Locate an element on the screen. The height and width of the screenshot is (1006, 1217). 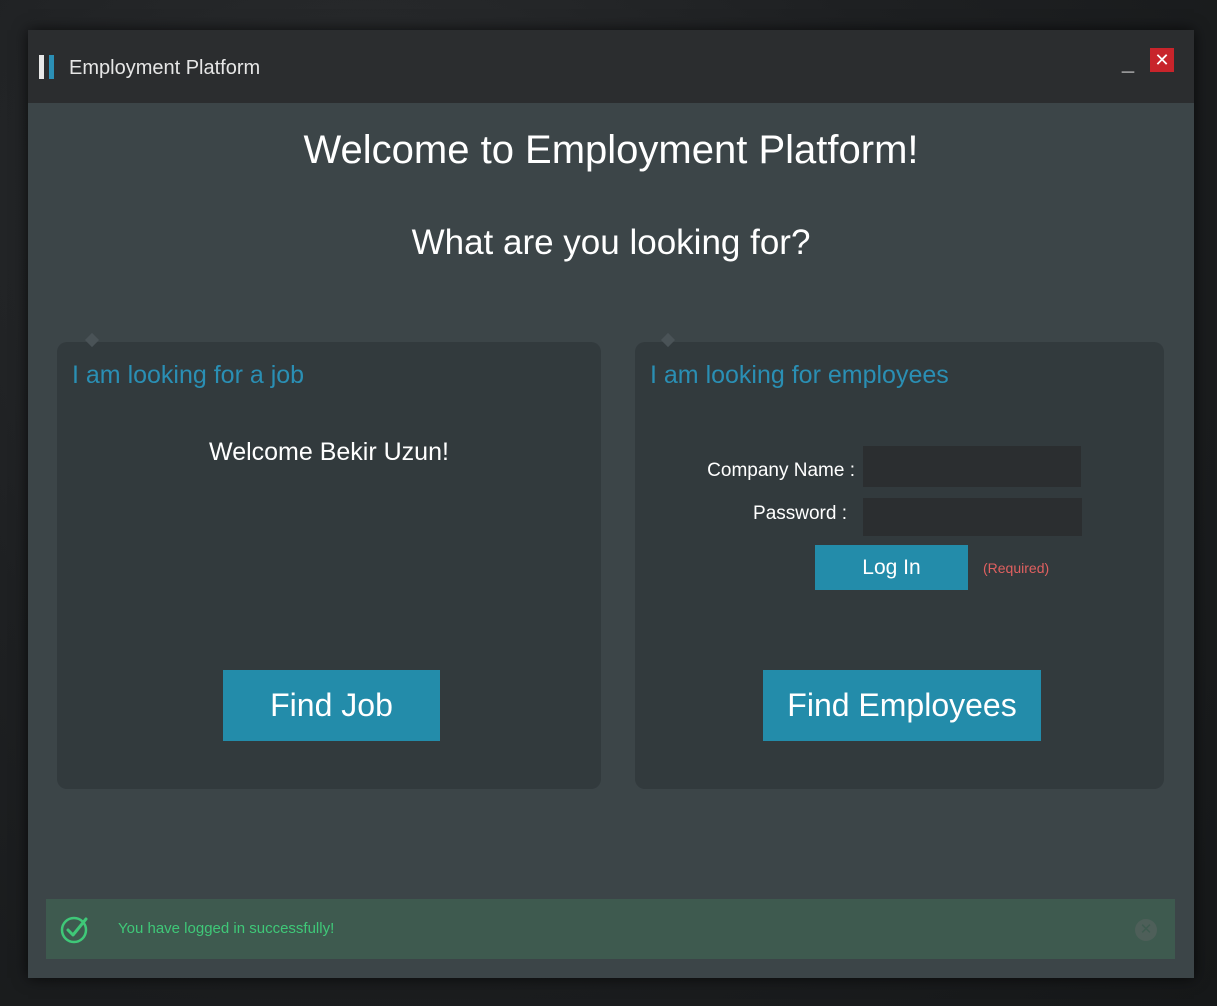
notification-message: You have logged in successfully! is located at coordinates (226, 928).